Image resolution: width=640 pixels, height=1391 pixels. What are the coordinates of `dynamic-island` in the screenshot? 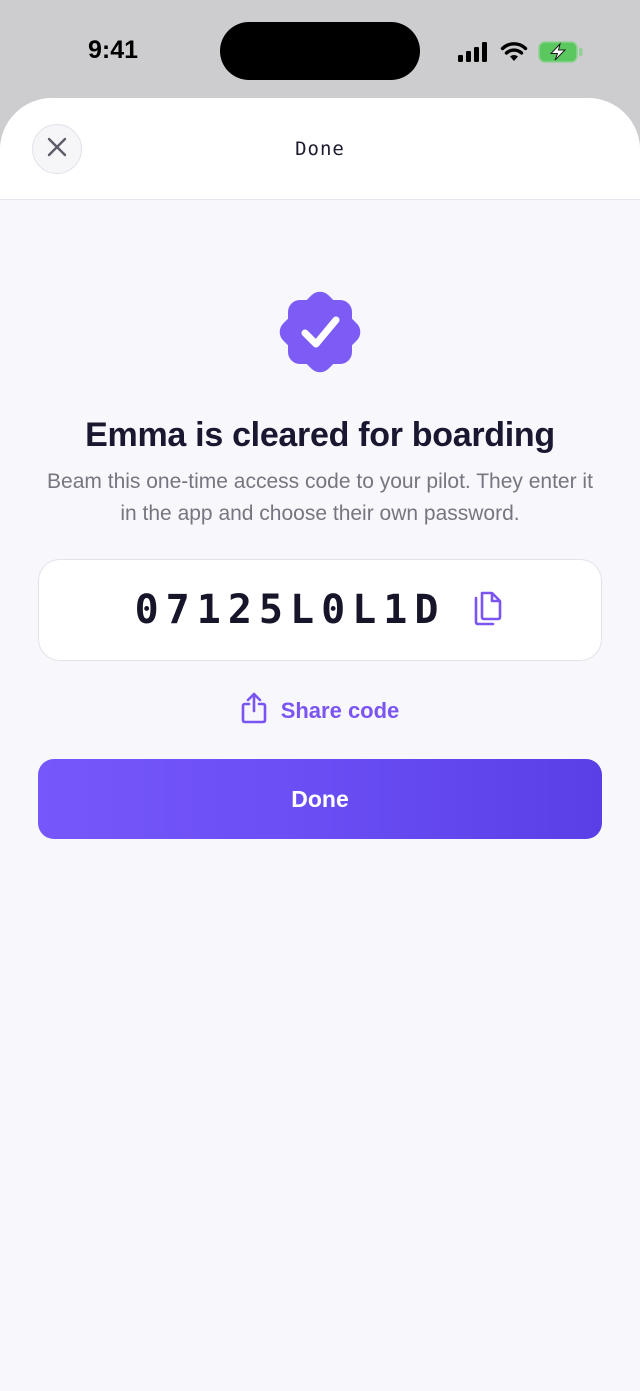 It's located at (320, 51).